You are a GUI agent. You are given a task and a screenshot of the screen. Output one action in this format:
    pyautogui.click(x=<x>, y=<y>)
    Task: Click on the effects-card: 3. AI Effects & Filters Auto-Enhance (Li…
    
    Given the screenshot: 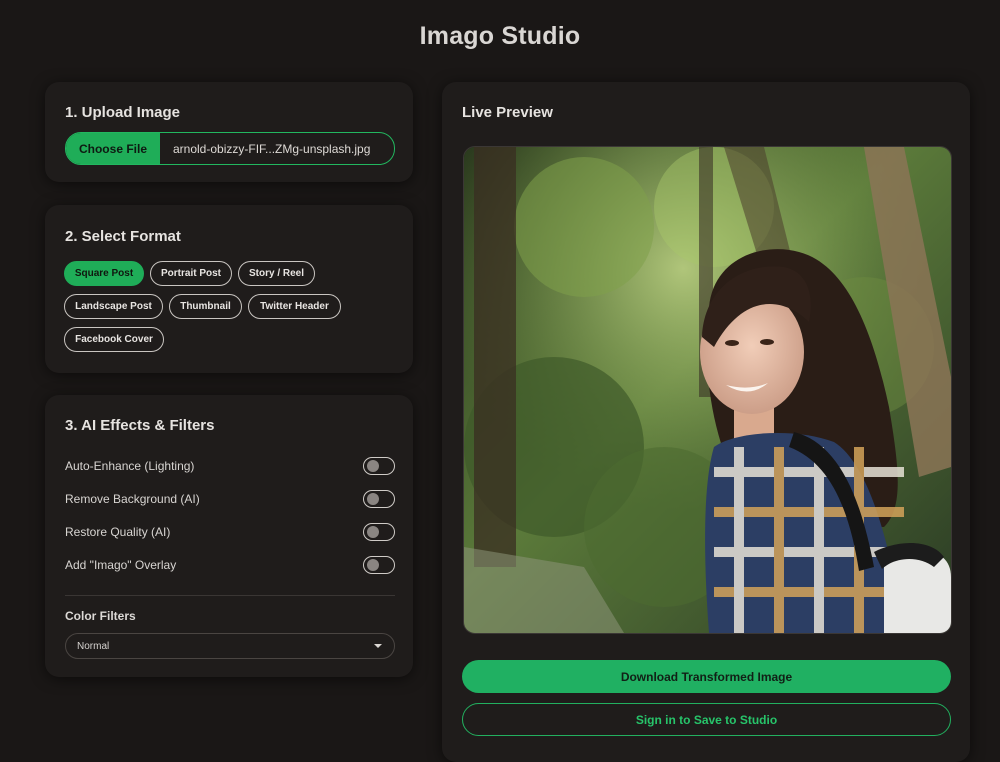 What is the action you would take?
    pyautogui.click(x=229, y=536)
    